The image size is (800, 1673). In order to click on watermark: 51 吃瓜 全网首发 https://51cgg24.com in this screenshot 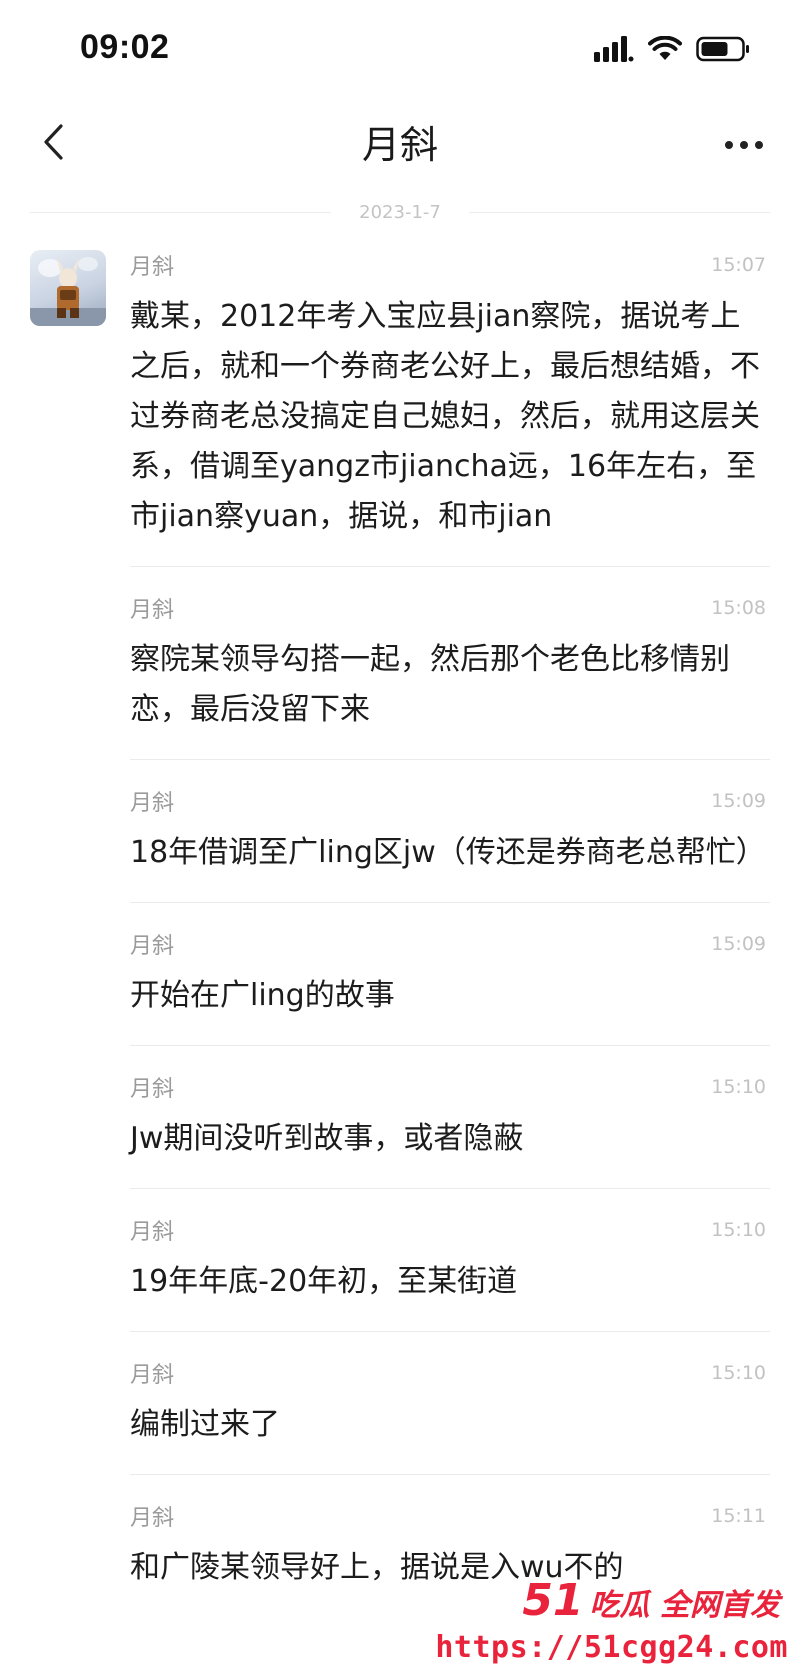, I will do `click(611, 1620)`.